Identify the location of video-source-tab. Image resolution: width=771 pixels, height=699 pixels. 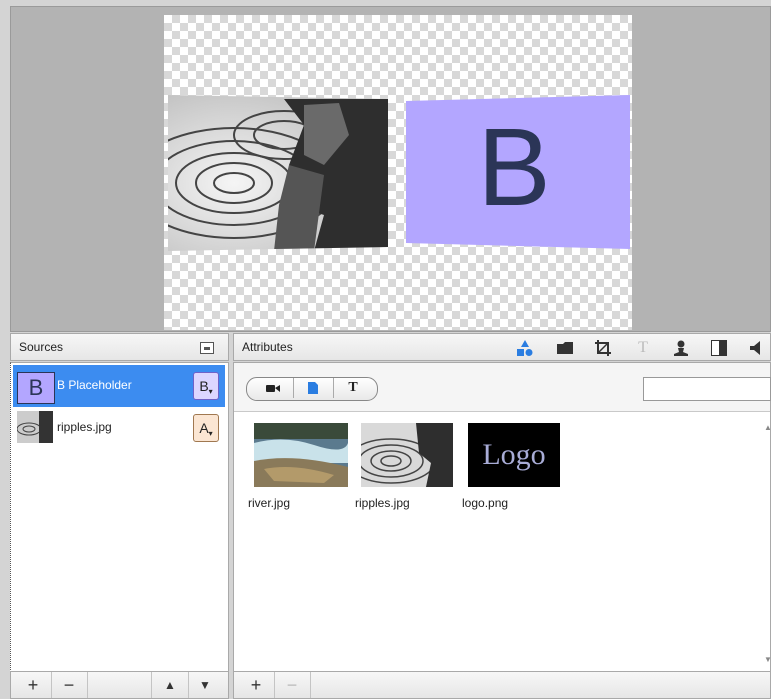
(273, 388).